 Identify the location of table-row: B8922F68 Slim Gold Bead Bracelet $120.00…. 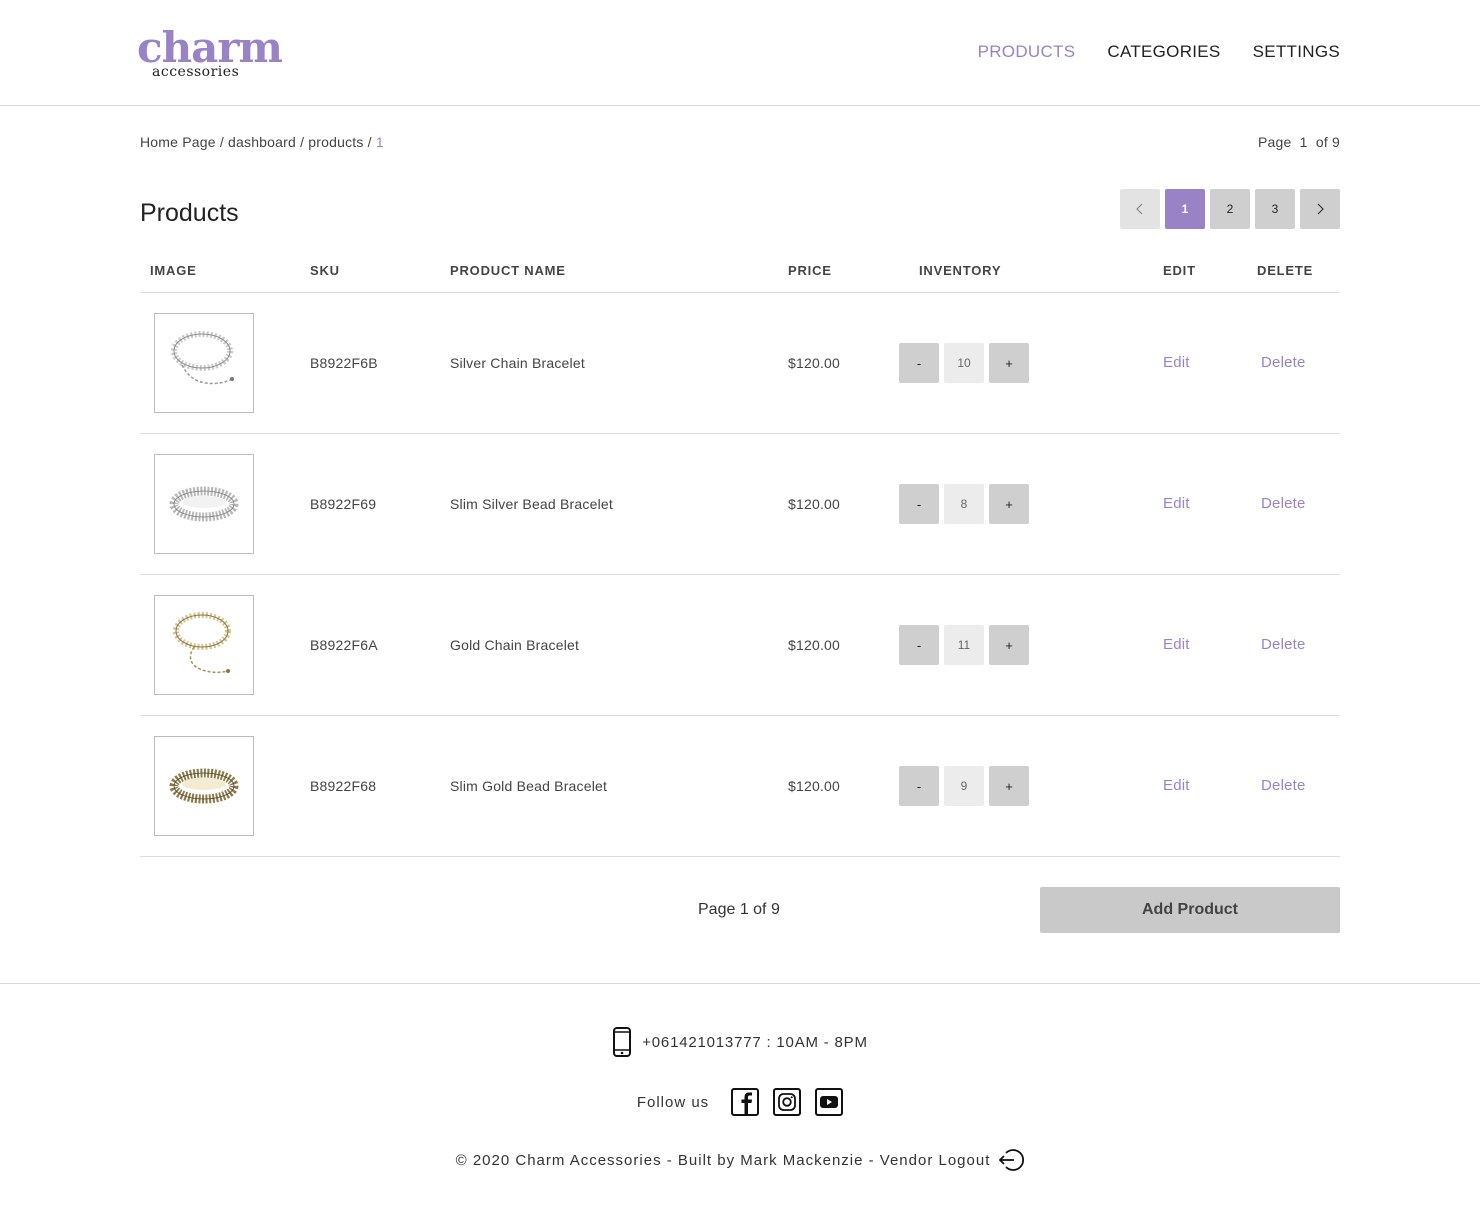
(740, 786).